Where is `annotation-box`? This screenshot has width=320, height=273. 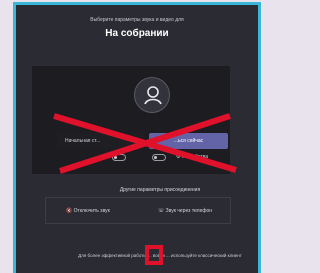
annotation-box is located at coordinates (154, 255).